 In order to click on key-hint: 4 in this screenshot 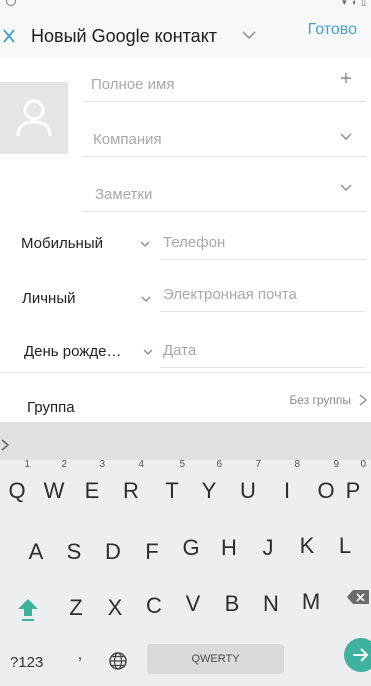, I will do `click(141, 464)`.